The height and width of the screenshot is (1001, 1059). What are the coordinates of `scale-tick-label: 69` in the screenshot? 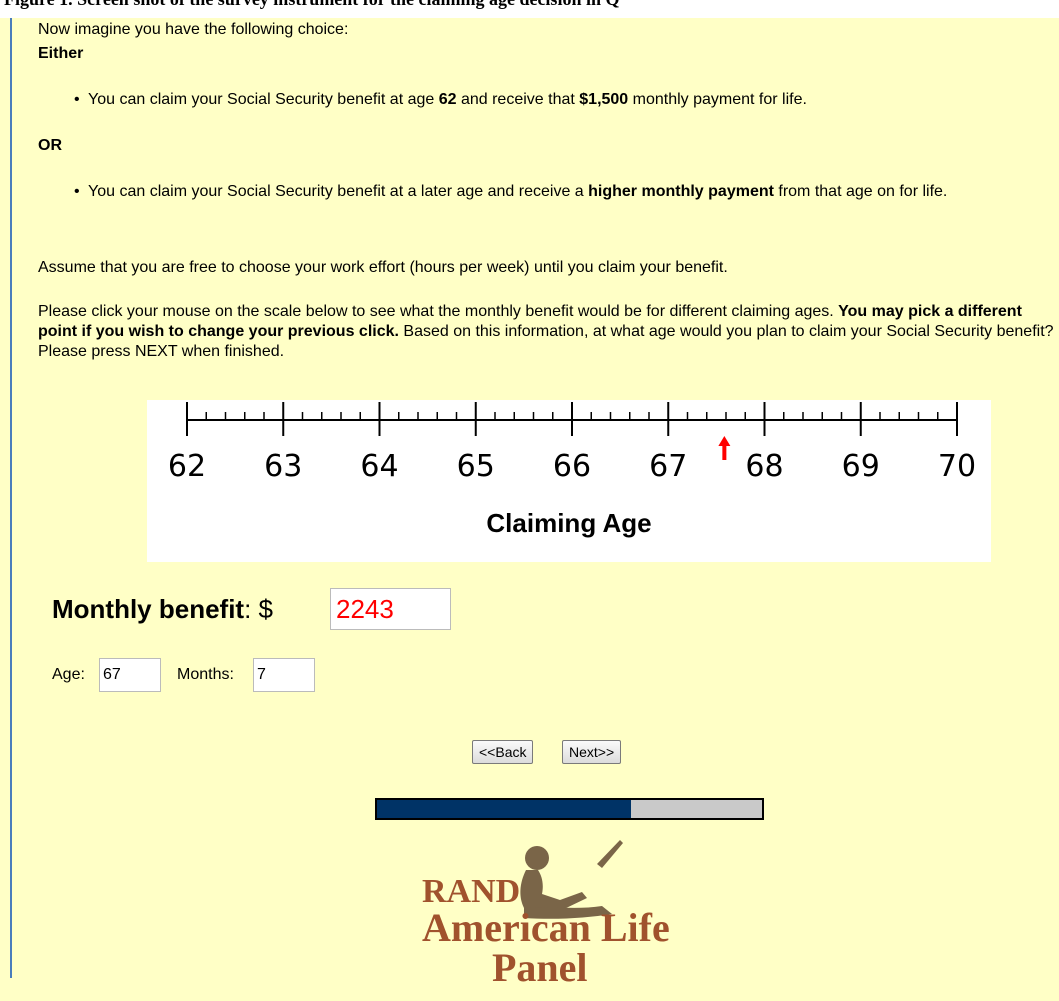 It's located at (861, 466).